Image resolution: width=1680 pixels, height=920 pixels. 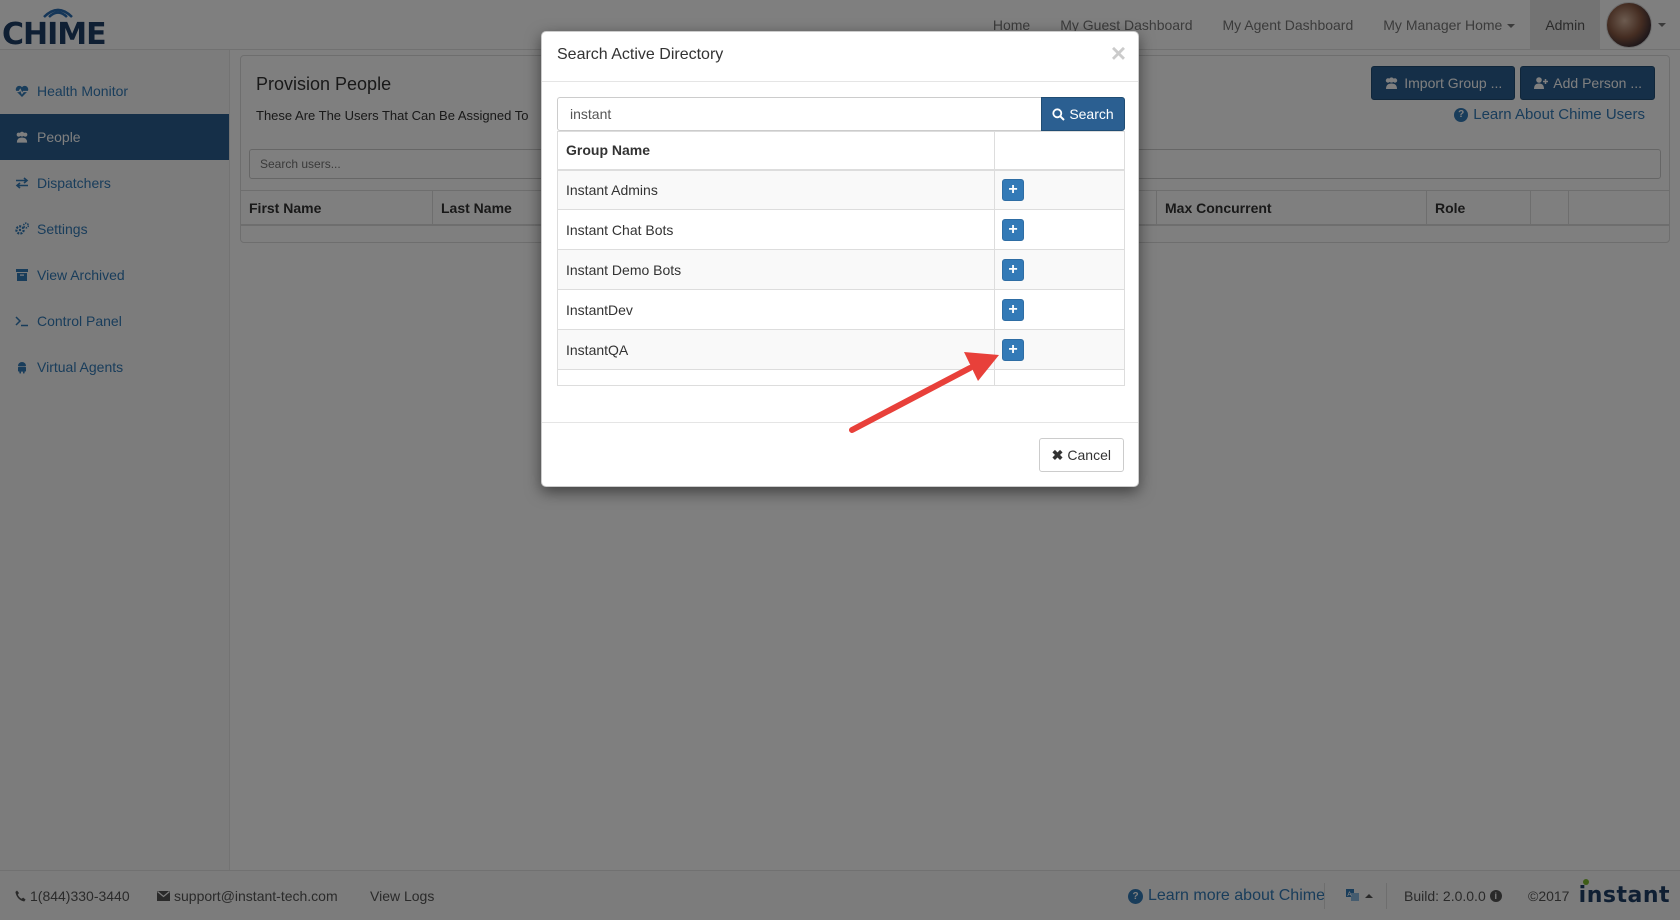 I want to click on group-name-cell: Instant Admins, so click(x=776, y=189).